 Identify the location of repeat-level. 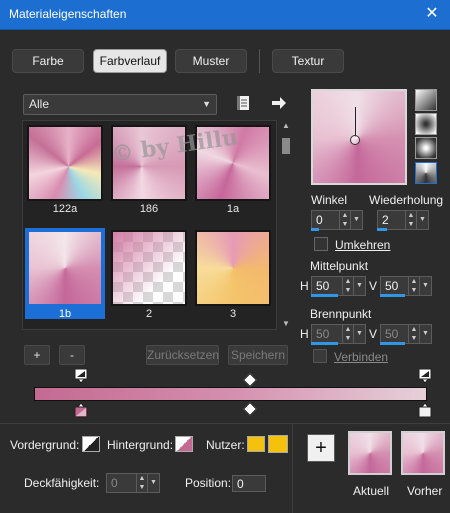
(382, 229).